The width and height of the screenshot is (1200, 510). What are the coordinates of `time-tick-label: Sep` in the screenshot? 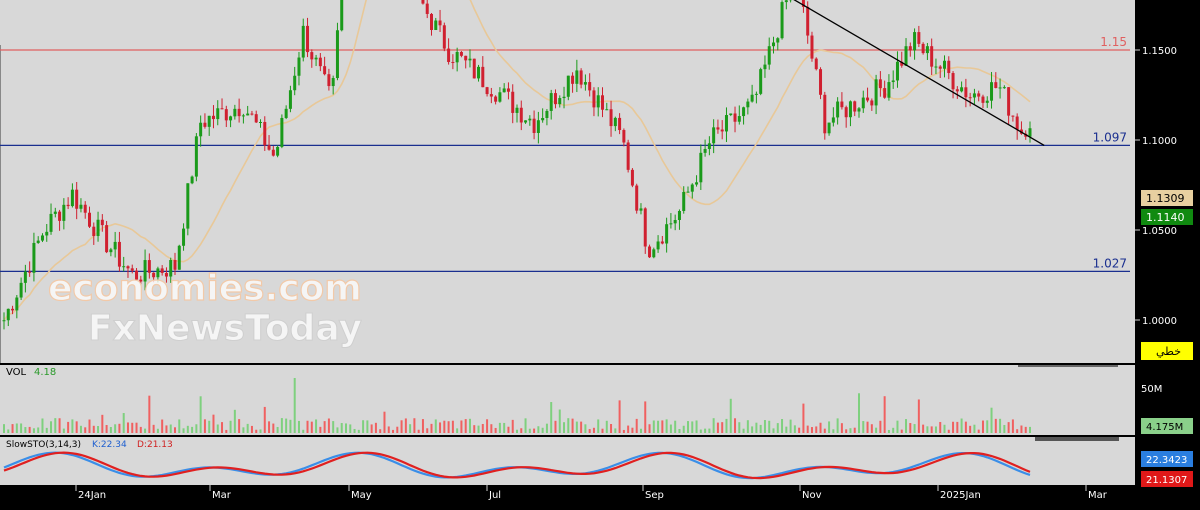 It's located at (654, 495).